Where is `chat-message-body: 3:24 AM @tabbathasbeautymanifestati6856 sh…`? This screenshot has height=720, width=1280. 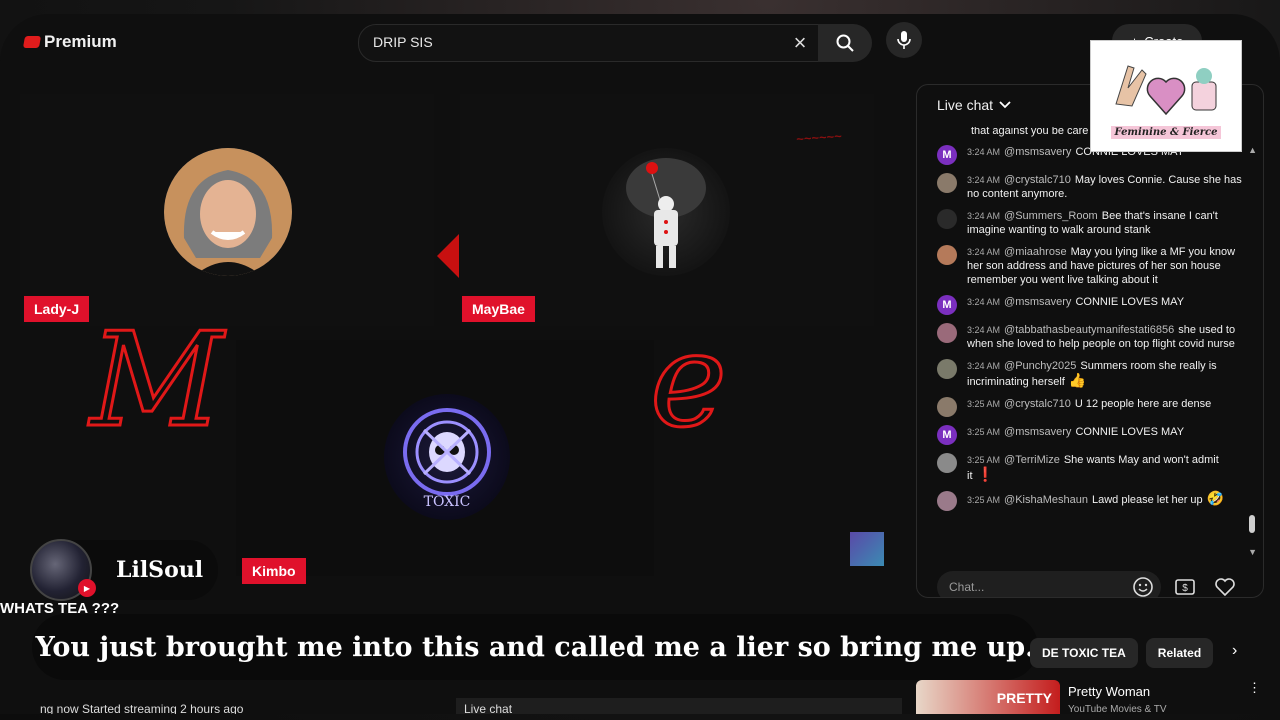
chat-message-body: 3:24 AM @tabbathasbeautymanifestati6856 sh… is located at coordinates (1105, 337).